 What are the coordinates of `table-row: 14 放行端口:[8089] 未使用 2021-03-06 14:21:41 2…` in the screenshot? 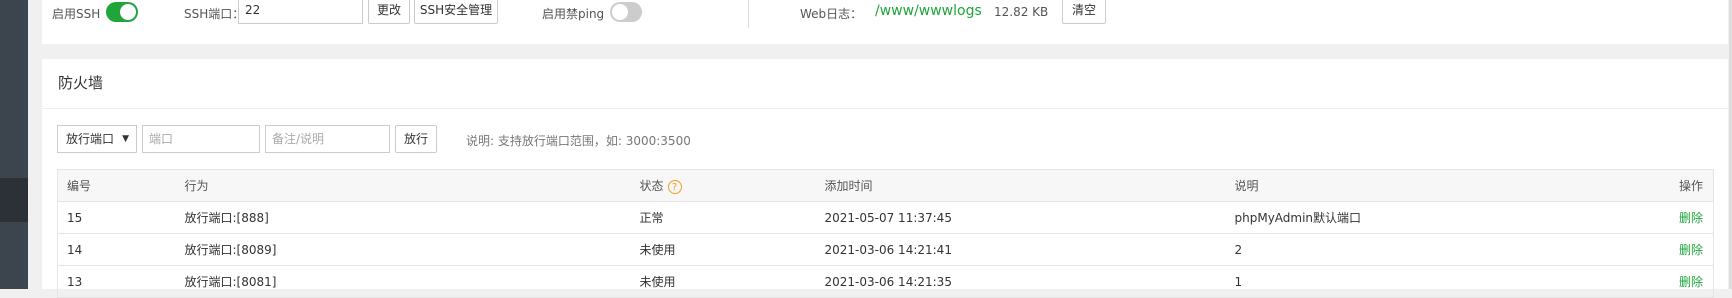 It's located at (885, 249).